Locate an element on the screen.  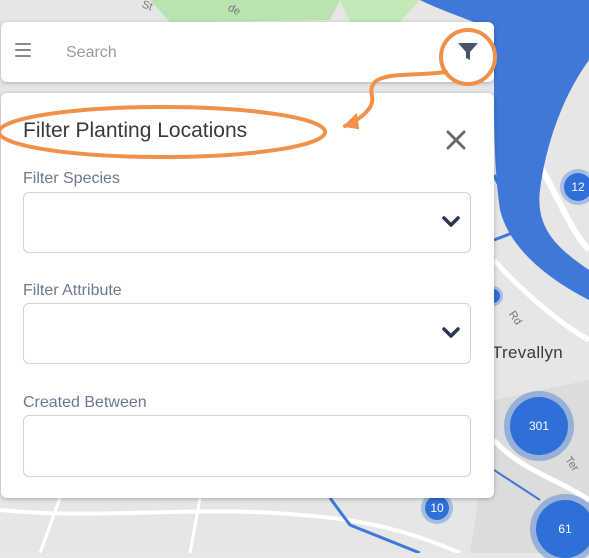
created-between-input is located at coordinates (247, 446).